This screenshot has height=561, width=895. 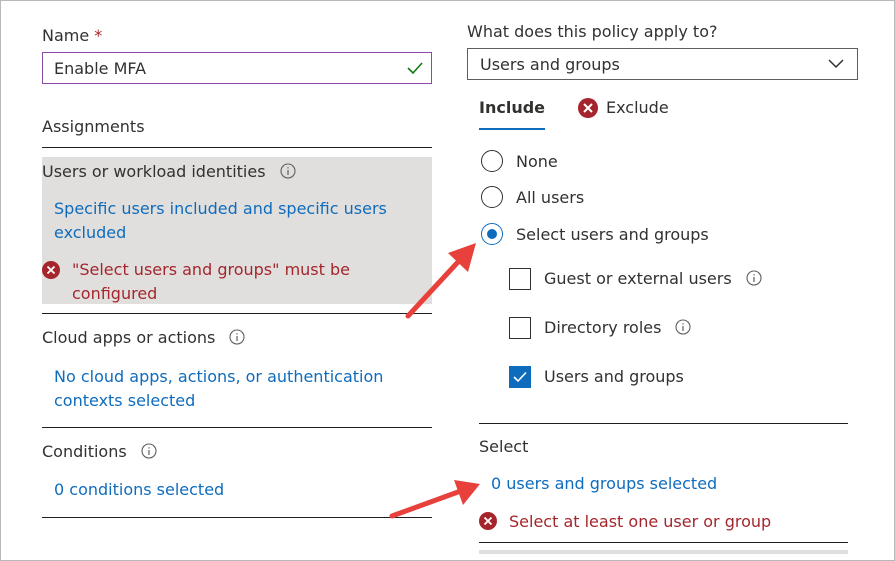 I want to click on users-divider, so click(x=237, y=313).